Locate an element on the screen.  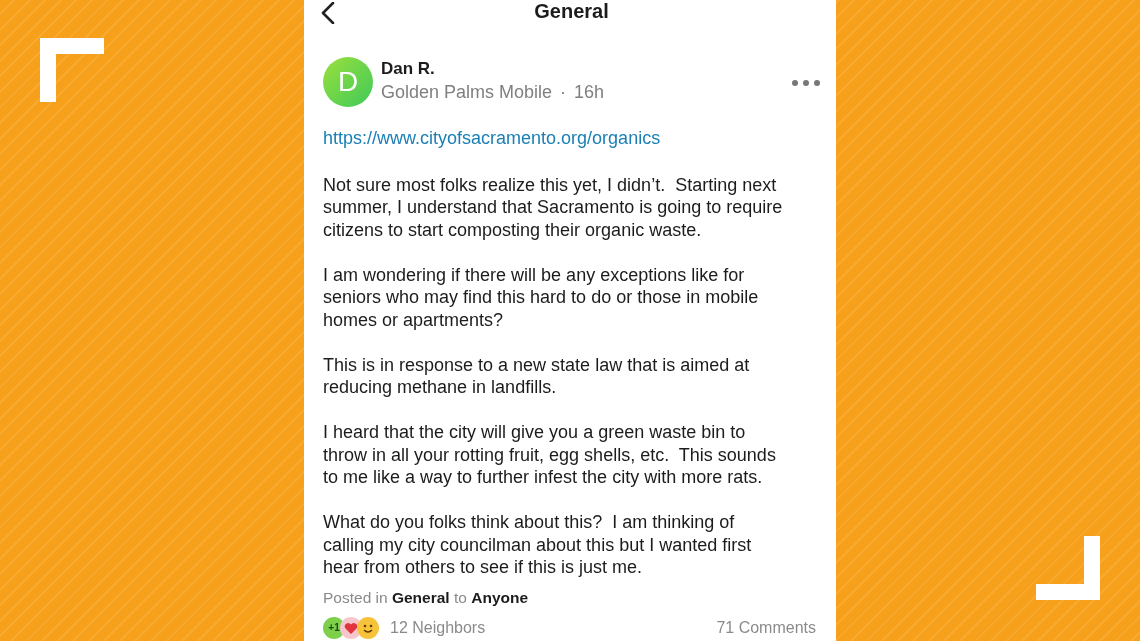
comments-count: 71 Comments is located at coordinates (766, 627).